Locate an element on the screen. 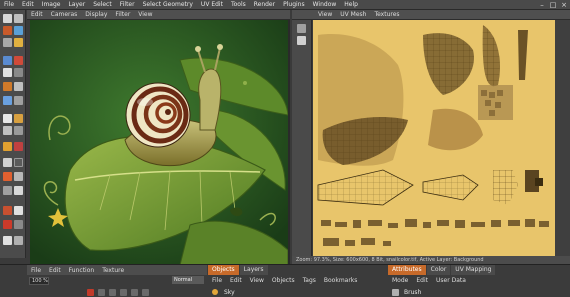 The height and width of the screenshot is (297, 570). viewport-menu-filter: Filter is located at coordinates (122, 14).